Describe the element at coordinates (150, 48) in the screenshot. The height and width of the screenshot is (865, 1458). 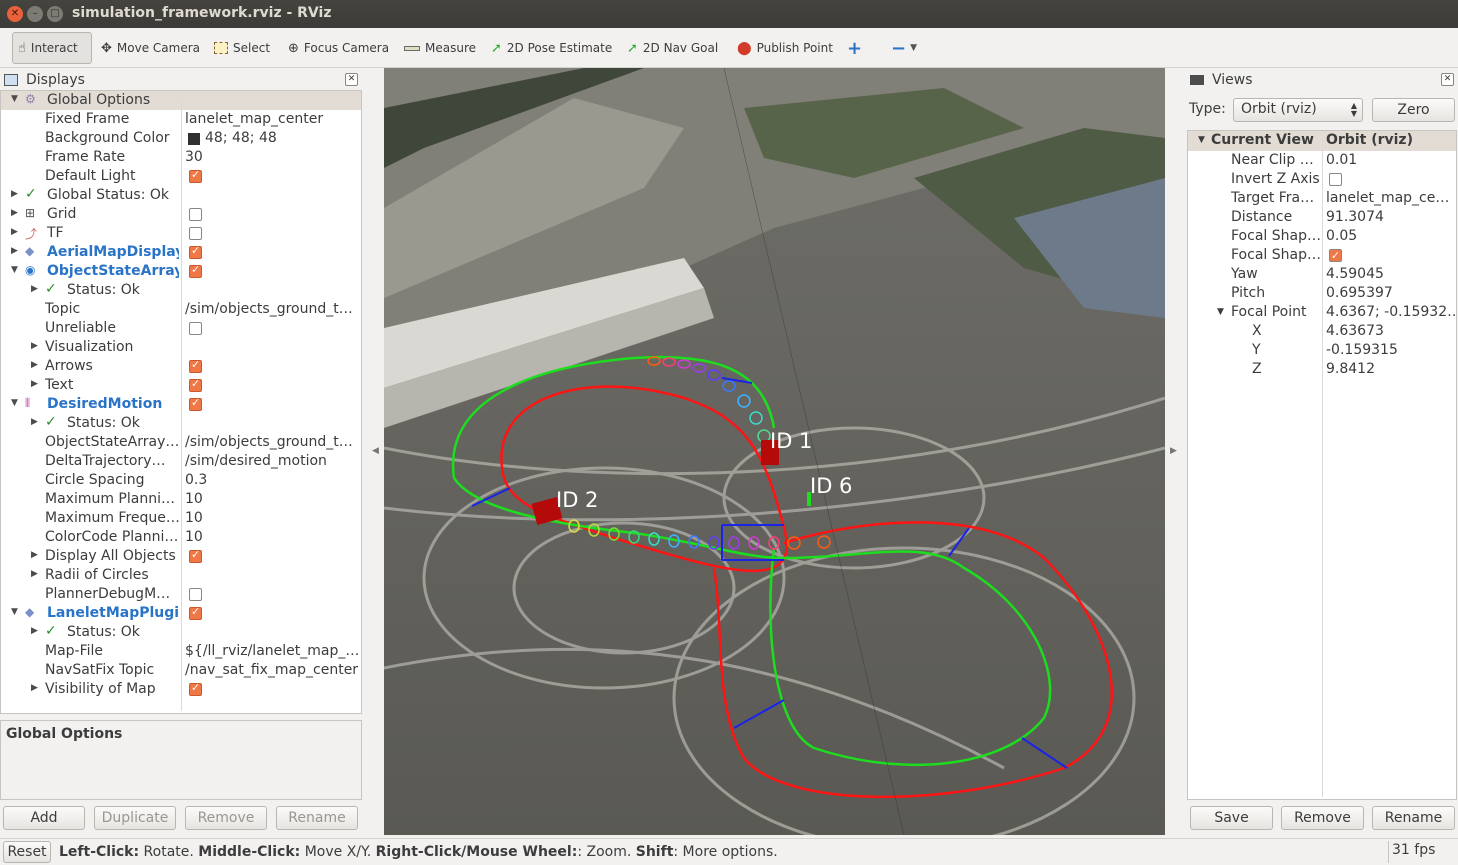
I see `move-camera-tool-button: ✥ Move Camera` at that location.